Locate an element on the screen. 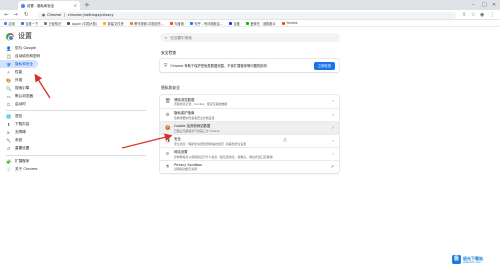 Image resolution: width=500 pixels, height=269 pixels. privacy-row-title: 安全 is located at coordinates (177, 139).